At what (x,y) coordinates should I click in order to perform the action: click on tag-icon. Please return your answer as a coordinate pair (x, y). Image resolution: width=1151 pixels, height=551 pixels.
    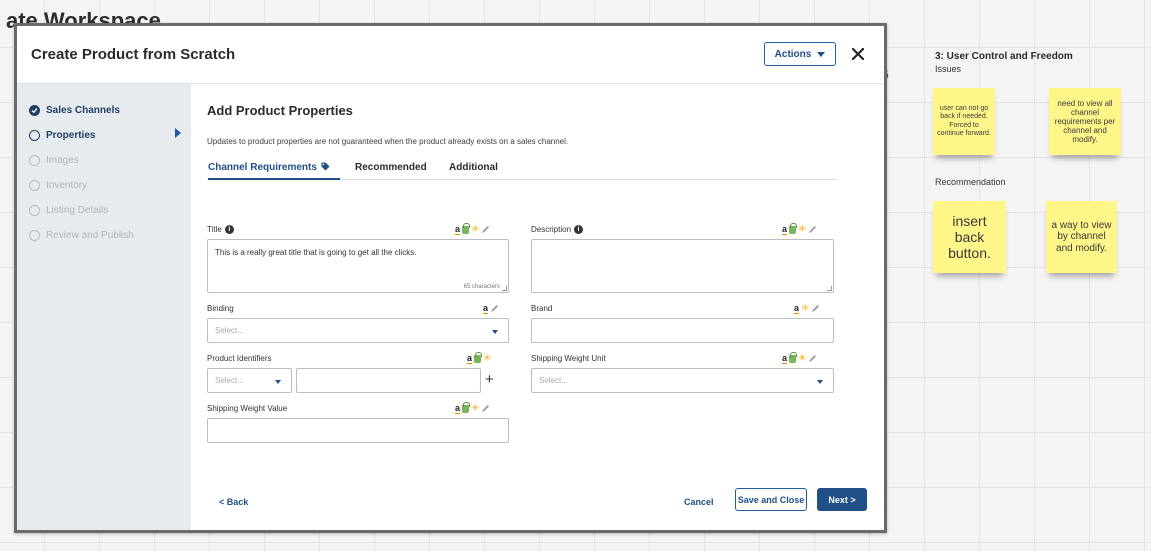
    Looking at the image, I should click on (325, 166).